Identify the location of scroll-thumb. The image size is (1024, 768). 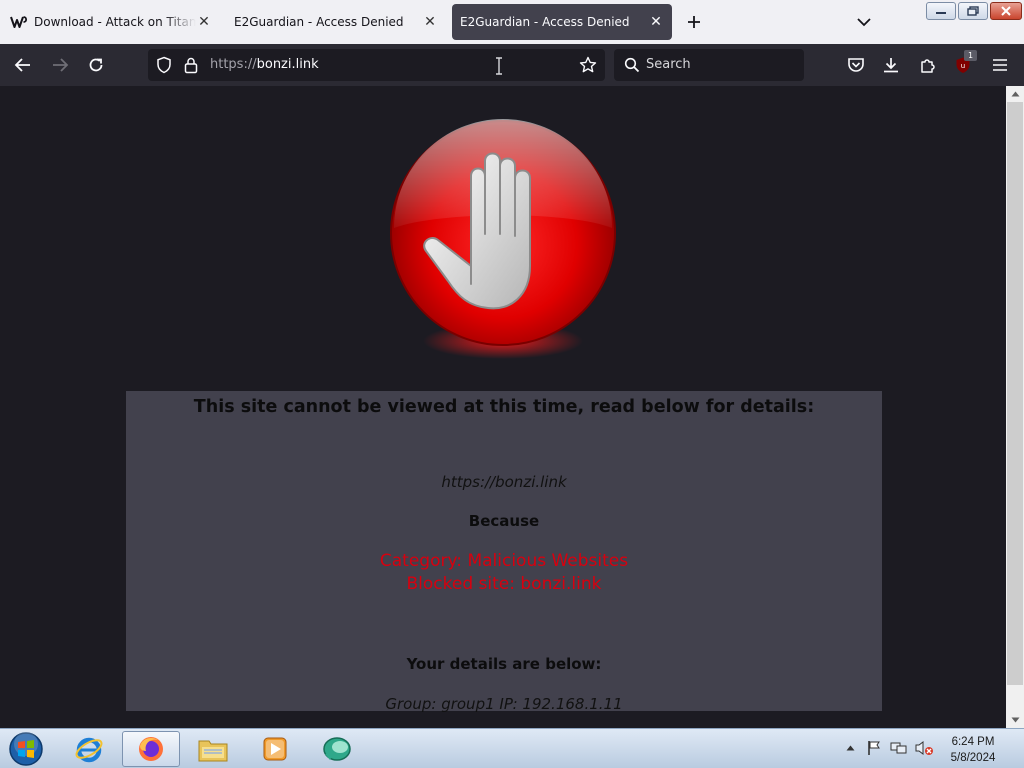
(1015, 393).